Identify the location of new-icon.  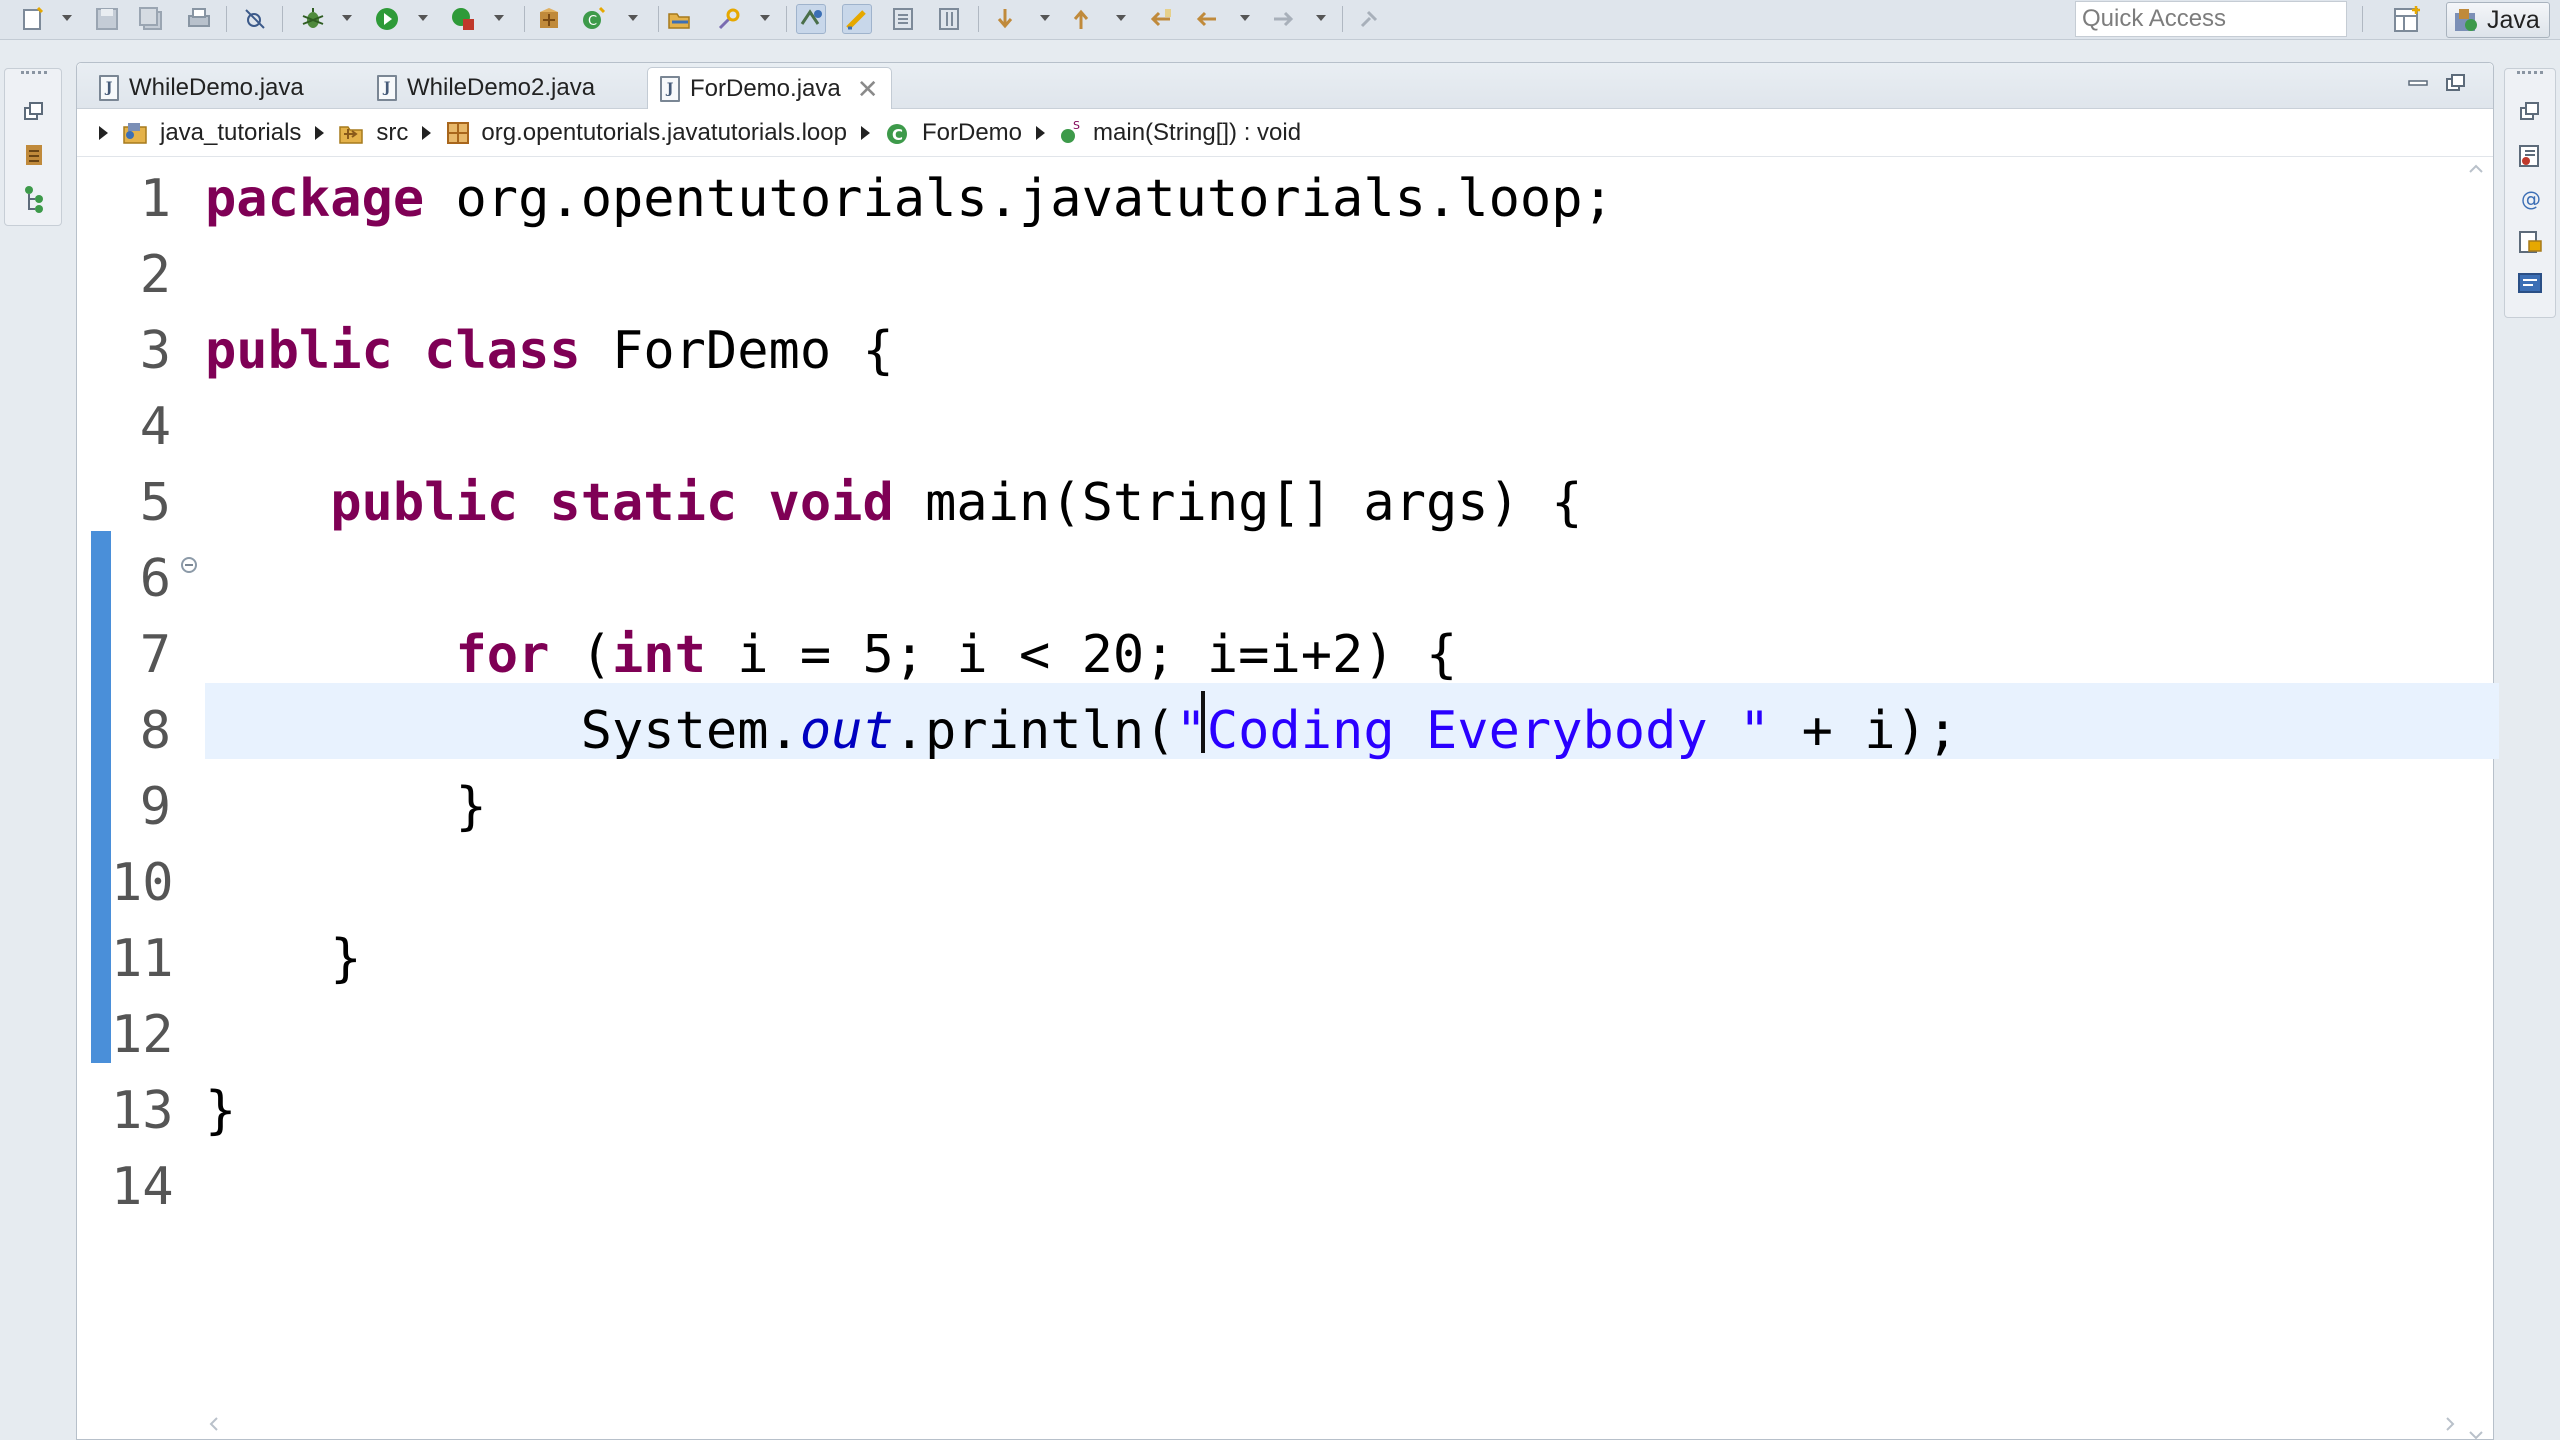
(33, 19).